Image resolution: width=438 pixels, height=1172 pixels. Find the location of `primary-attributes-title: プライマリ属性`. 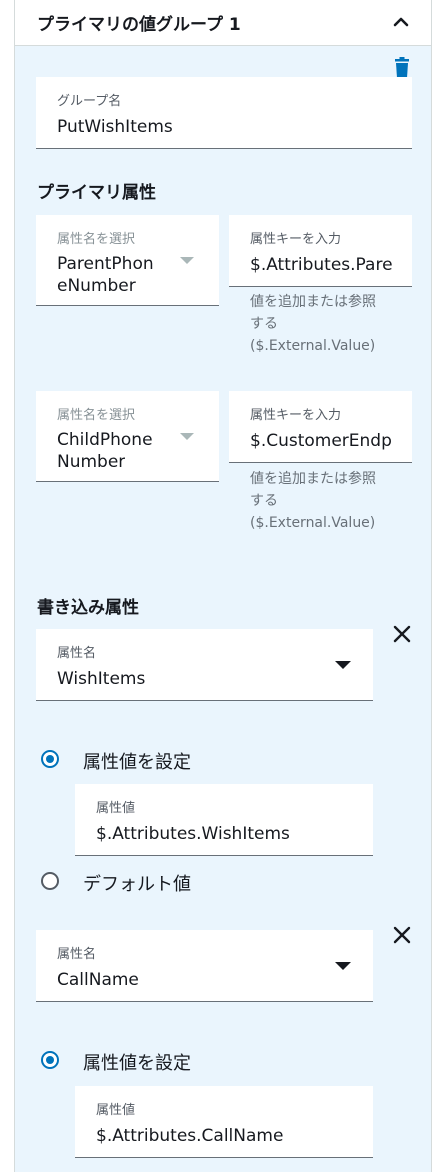

primary-attributes-title: プライマリ属性 is located at coordinates (96, 193).